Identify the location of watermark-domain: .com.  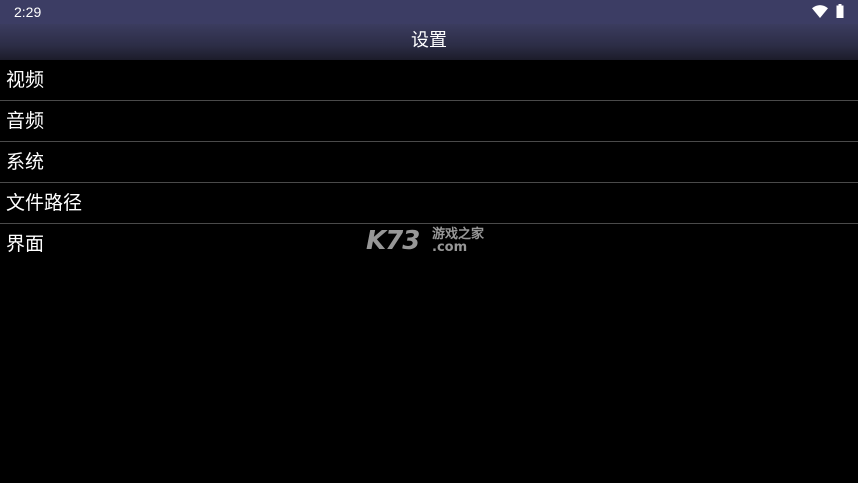
(450, 247).